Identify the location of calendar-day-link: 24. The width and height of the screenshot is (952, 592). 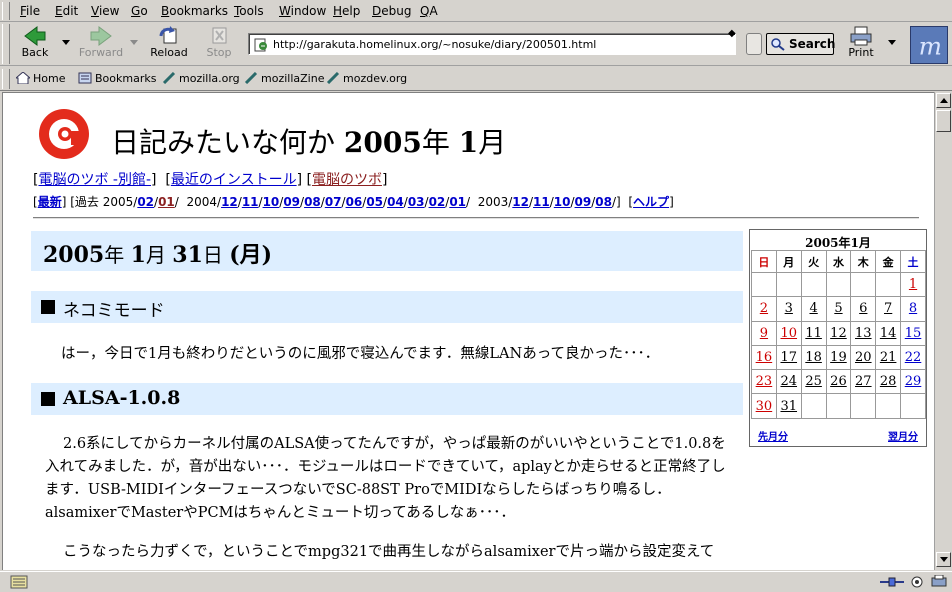
(788, 381).